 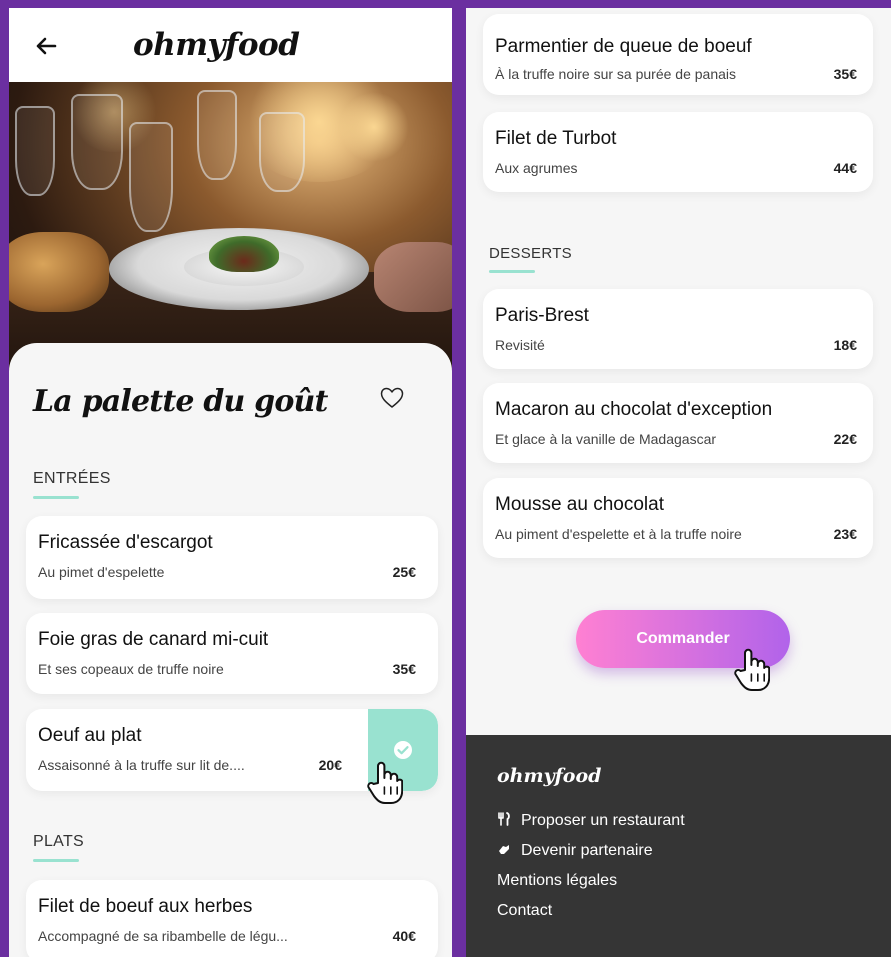 What do you see at coordinates (683, 638) in the screenshot?
I see `order-button-label: Commander` at bounding box center [683, 638].